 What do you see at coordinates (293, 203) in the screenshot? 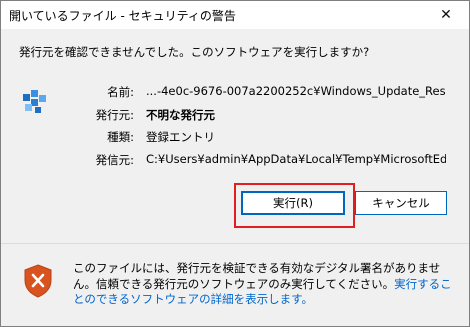
I see `run-button: 実行(R)` at bounding box center [293, 203].